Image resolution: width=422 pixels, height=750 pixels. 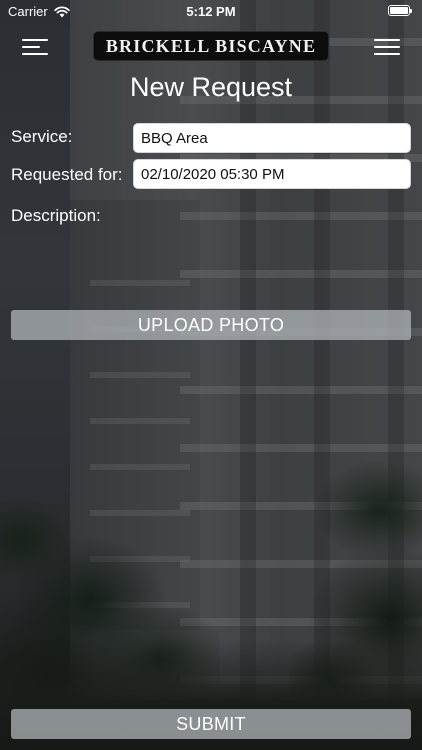 What do you see at coordinates (211, 87) in the screenshot?
I see `page-title: New Request` at bounding box center [211, 87].